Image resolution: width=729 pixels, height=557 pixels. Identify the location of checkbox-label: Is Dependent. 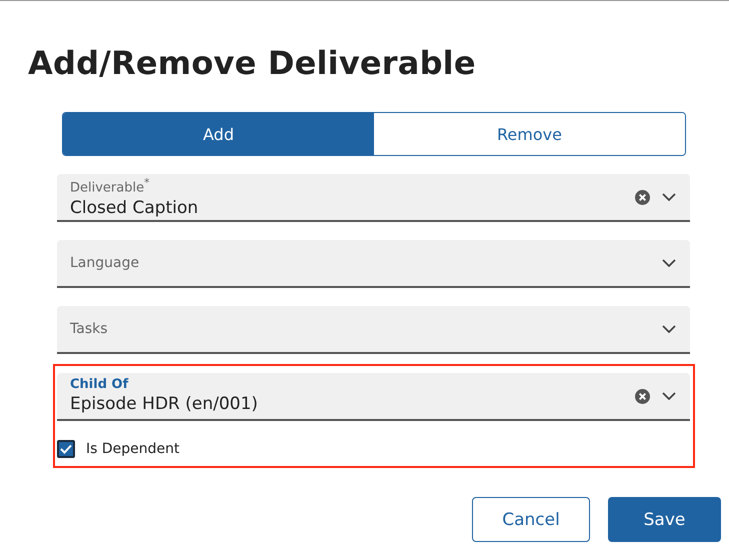
(133, 449).